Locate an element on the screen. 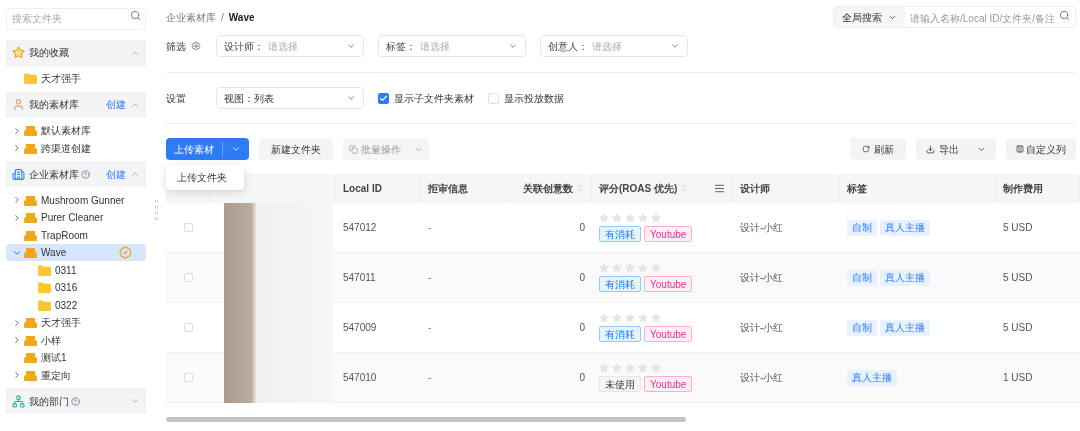  menu-item: 上传文件夹 is located at coordinates (205, 177).